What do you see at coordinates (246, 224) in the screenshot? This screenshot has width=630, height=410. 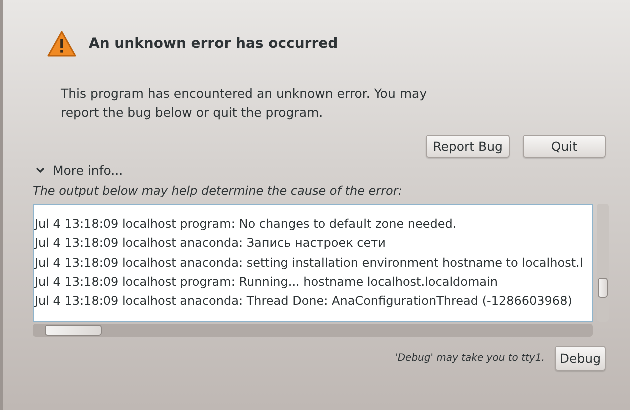 I see `log-line: Jul 4 13:18:09 localhost program: No changes to default zone needed.` at bounding box center [246, 224].